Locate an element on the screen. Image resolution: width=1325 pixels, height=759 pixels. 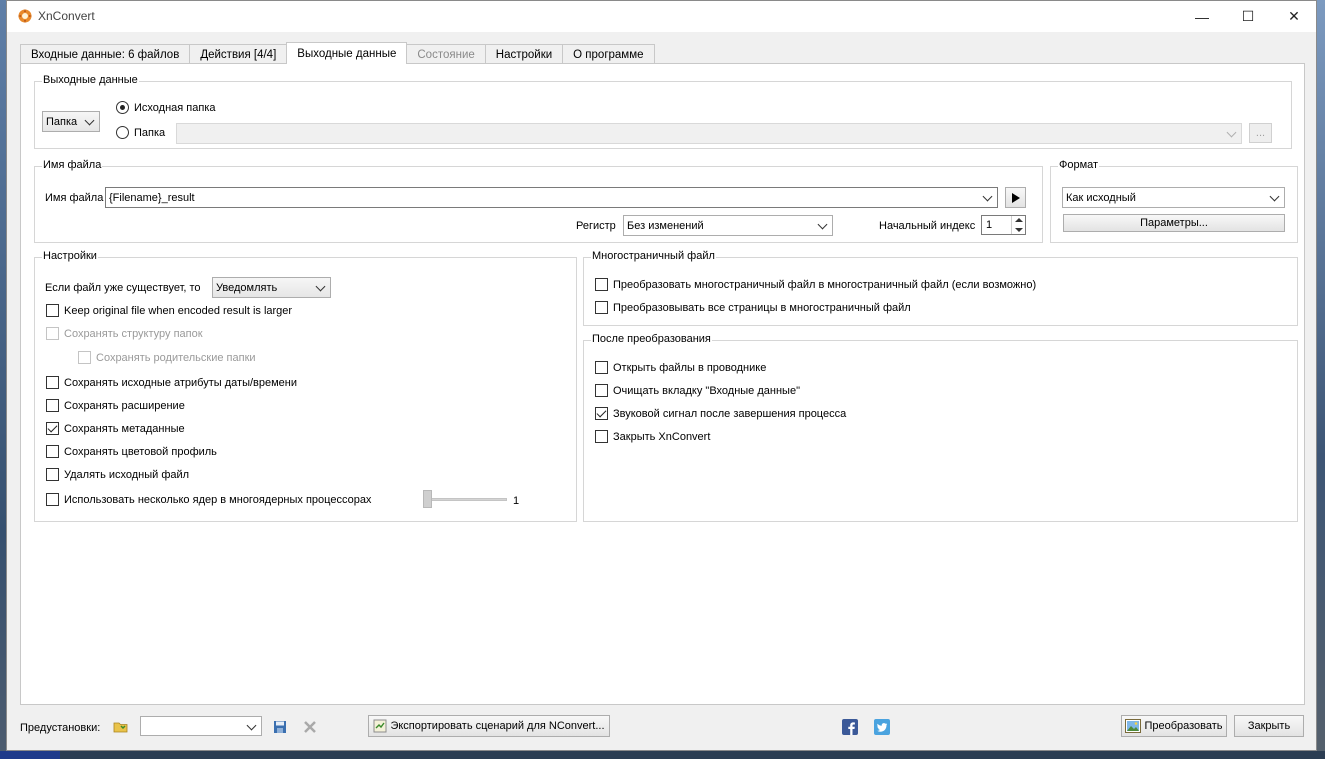
close-window-button: ✕ is located at coordinates (1294, 16).